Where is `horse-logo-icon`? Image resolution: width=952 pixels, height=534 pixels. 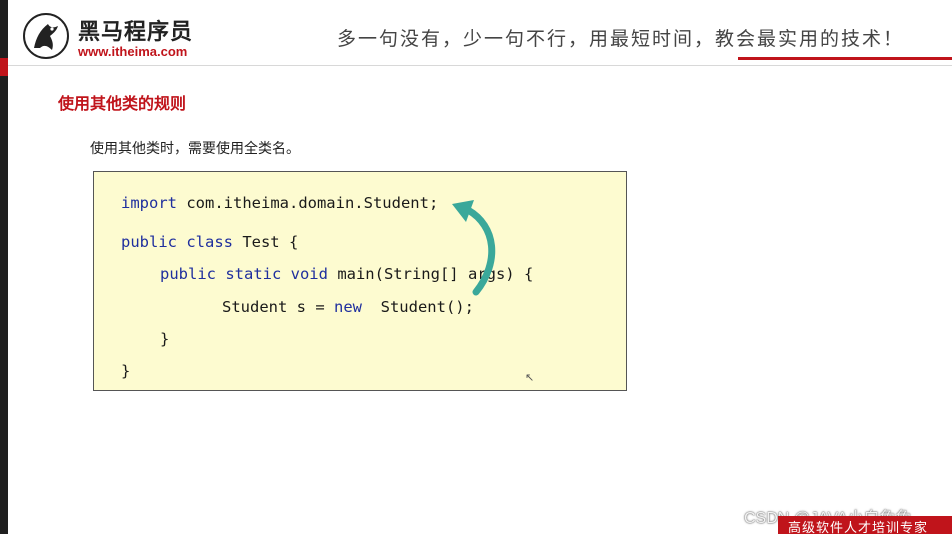
horse-logo-icon is located at coordinates (46, 36).